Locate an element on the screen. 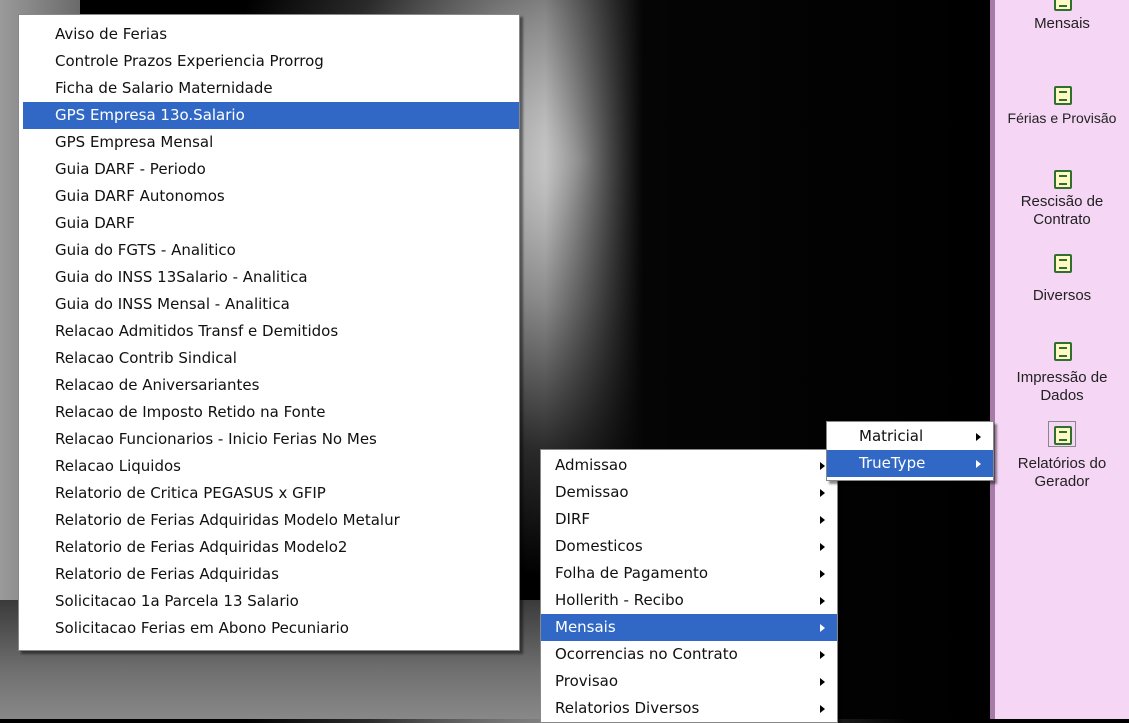 This screenshot has height=723, width=1129. menu-item-label: Relacao Liquidos is located at coordinates (118, 466).